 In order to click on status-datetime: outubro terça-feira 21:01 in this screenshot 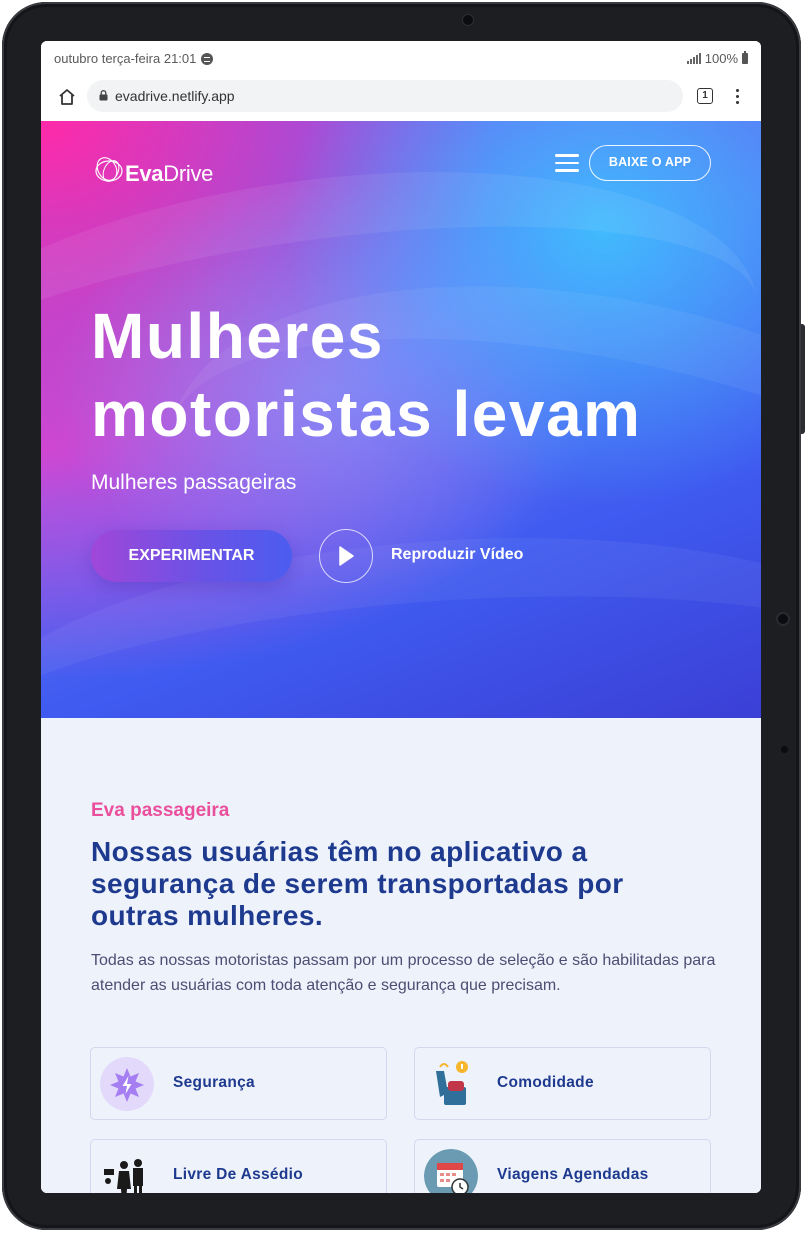, I will do `click(125, 58)`.